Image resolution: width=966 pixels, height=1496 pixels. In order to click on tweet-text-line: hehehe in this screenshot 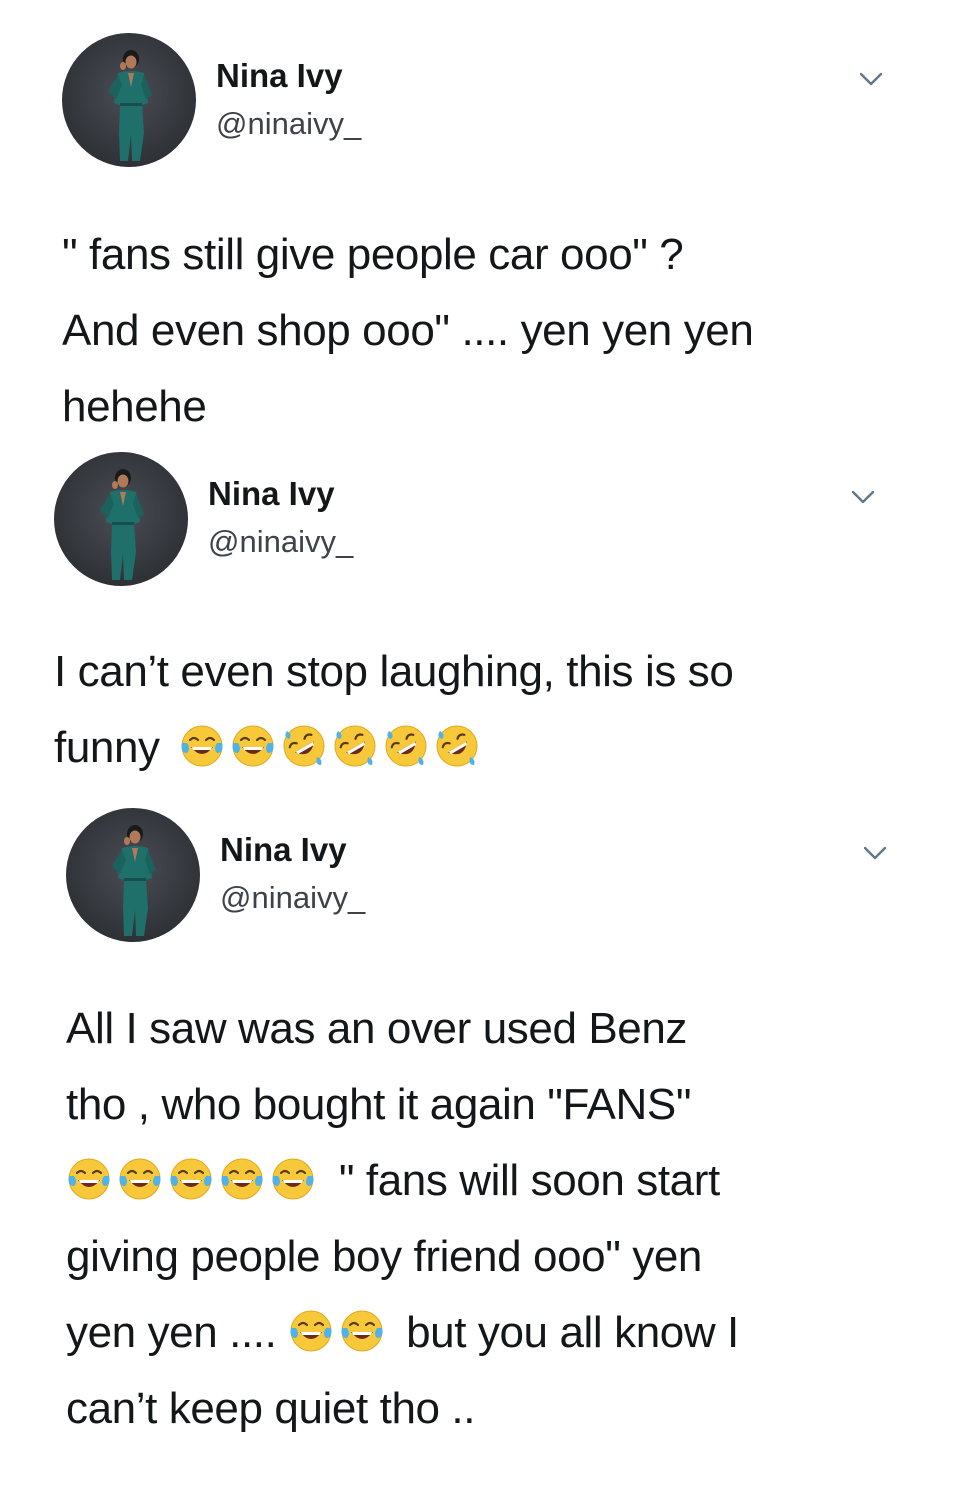, I will do `click(134, 406)`.